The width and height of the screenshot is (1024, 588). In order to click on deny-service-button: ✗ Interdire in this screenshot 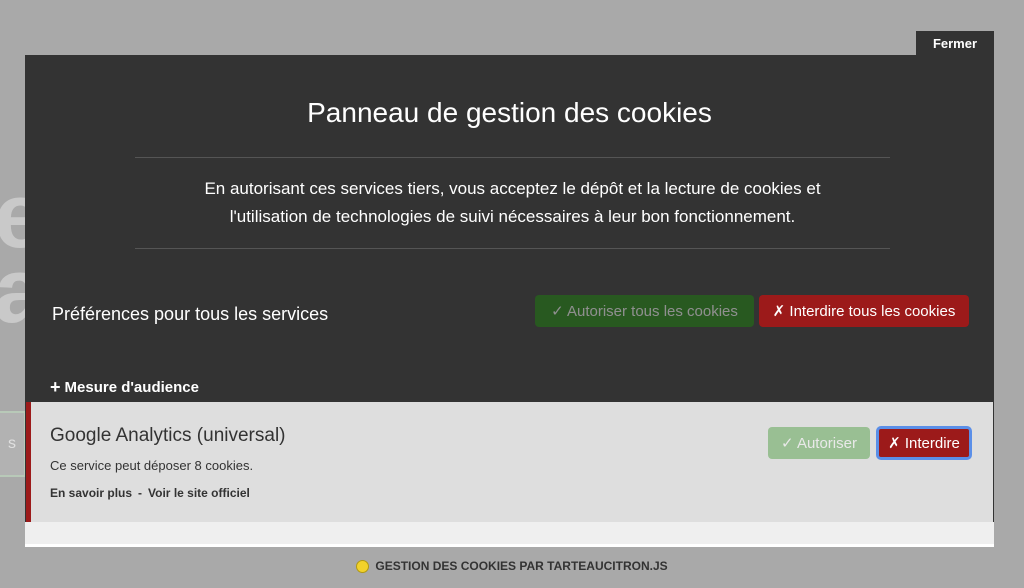, I will do `click(924, 443)`.